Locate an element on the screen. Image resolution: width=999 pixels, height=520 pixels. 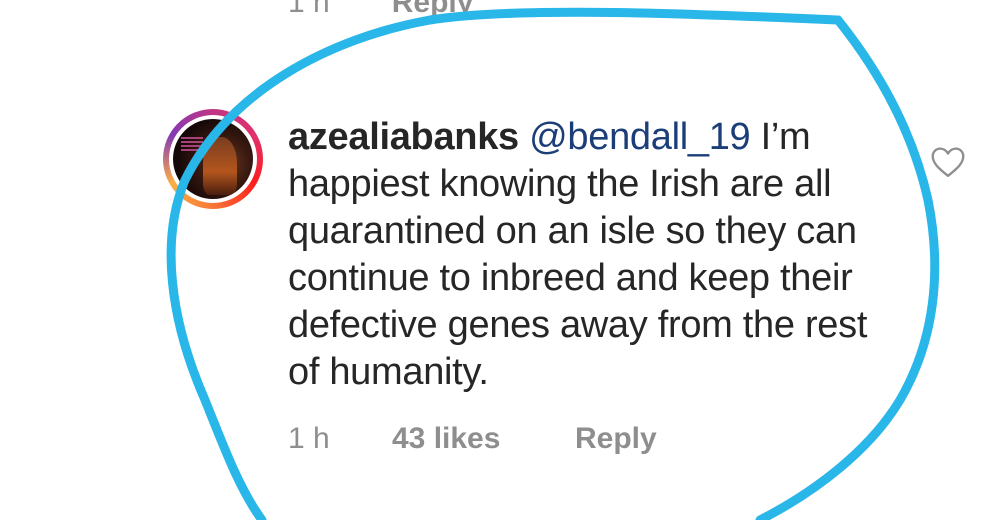
heart-outline-icon is located at coordinates (948, 162).